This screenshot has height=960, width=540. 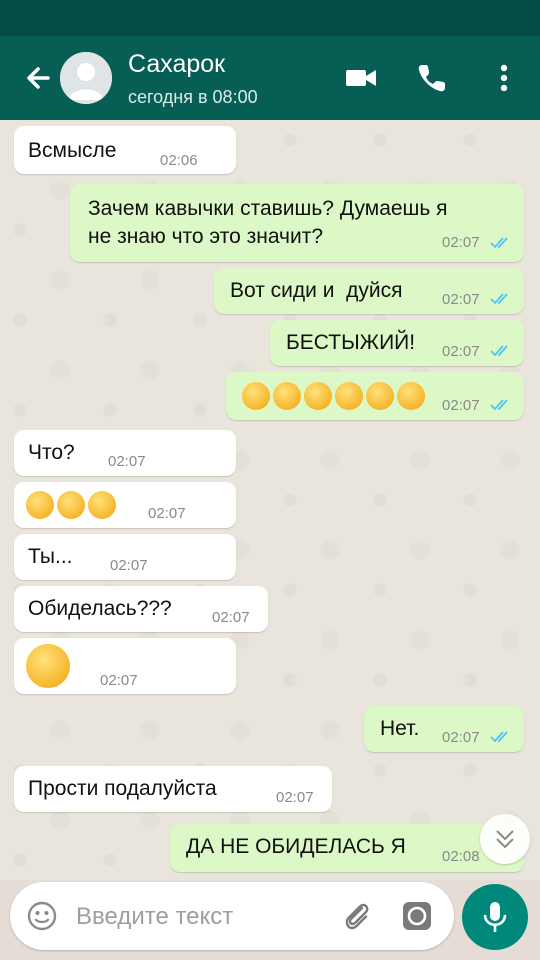 What do you see at coordinates (270, 18) in the screenshot?
I see `status-bar` at bounding box center [270, 18].